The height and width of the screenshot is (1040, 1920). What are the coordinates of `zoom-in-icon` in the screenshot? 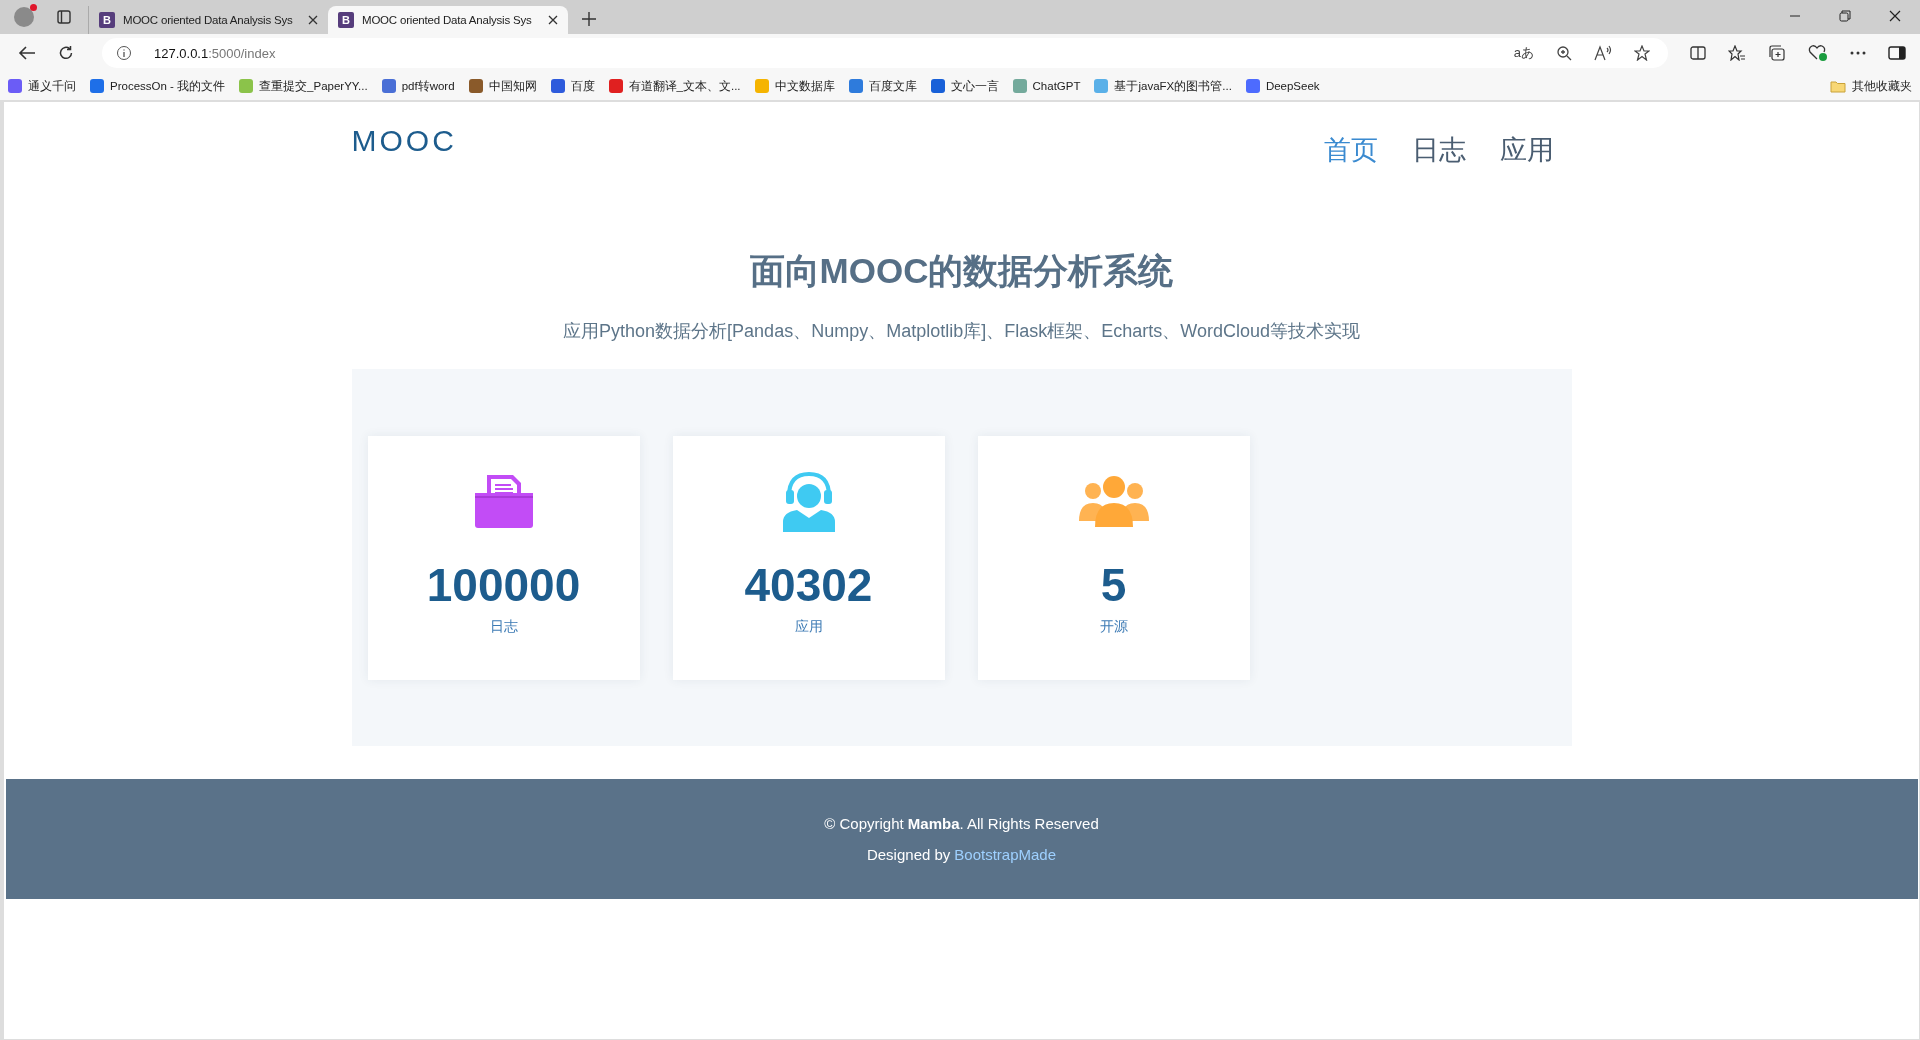 It's located at (1564, 53).